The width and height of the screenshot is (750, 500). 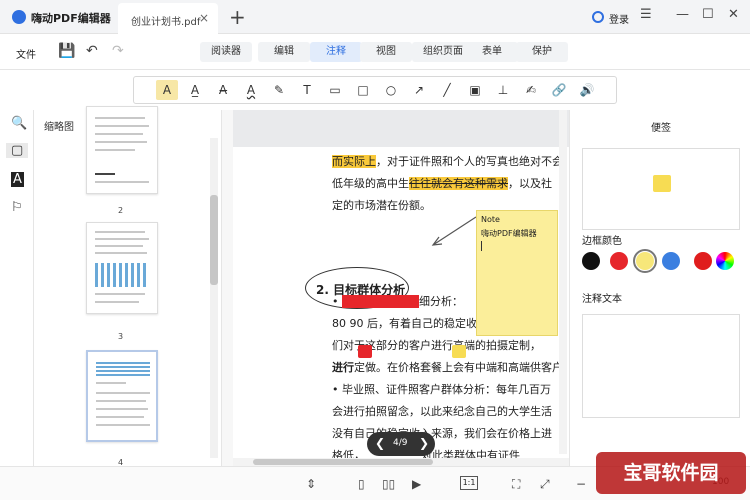 What do you see at coordinates (469, 483) in the screenshot?
I see `actual-size-button: 1:1` at bounding box center [469, 483].